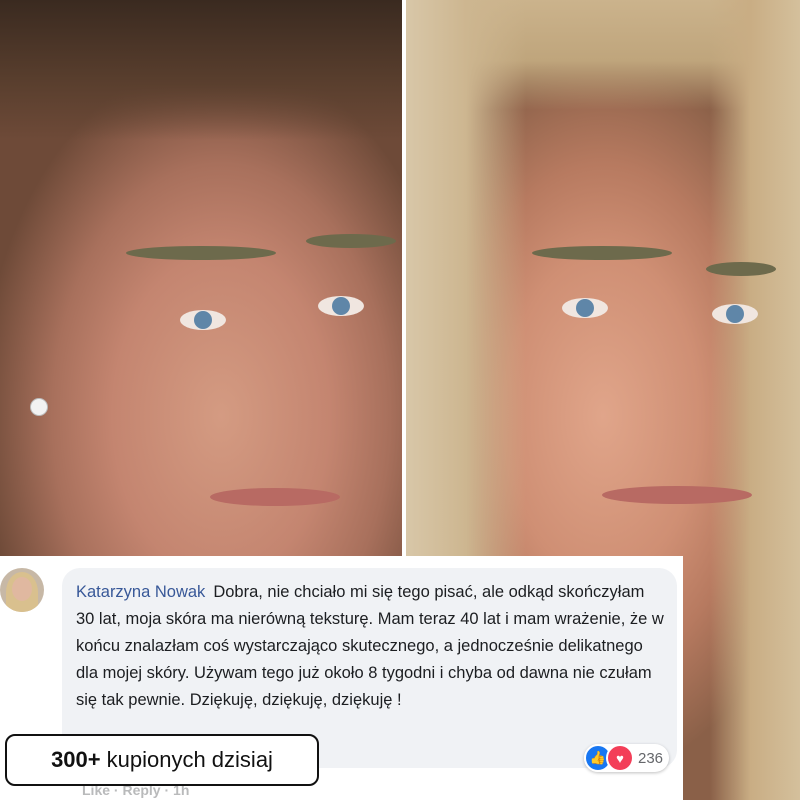 This screenshot has height=800, width=800. I want to click on badge-count: 300+, so click(76, 759).